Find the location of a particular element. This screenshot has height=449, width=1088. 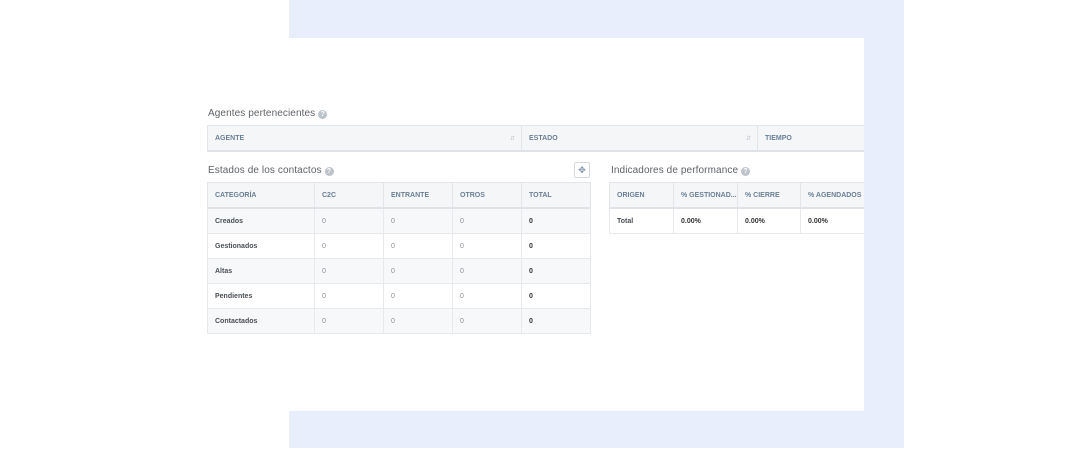

performance-section-title: Indicadores de performance? is located at coordinates (681, 170).